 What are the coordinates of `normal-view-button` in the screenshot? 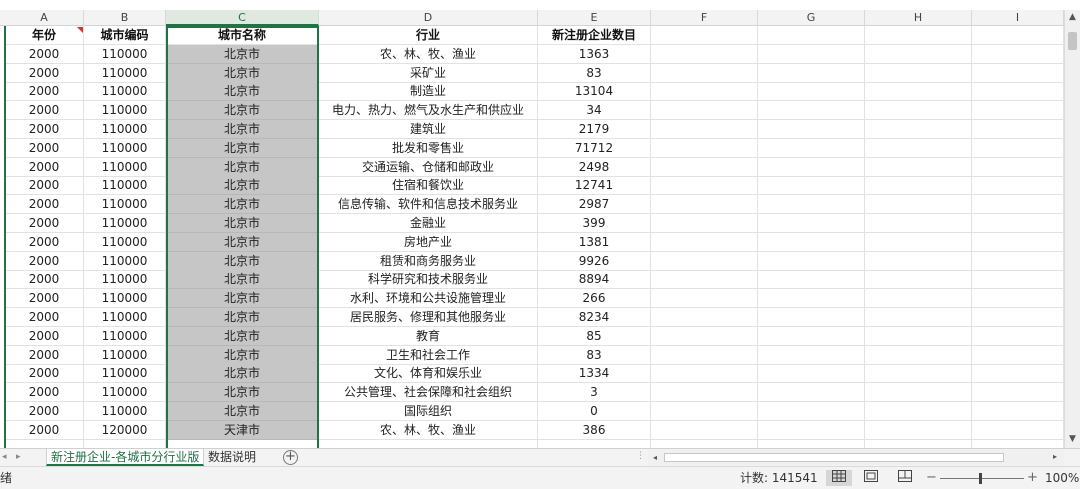 It's located at (839, 478).